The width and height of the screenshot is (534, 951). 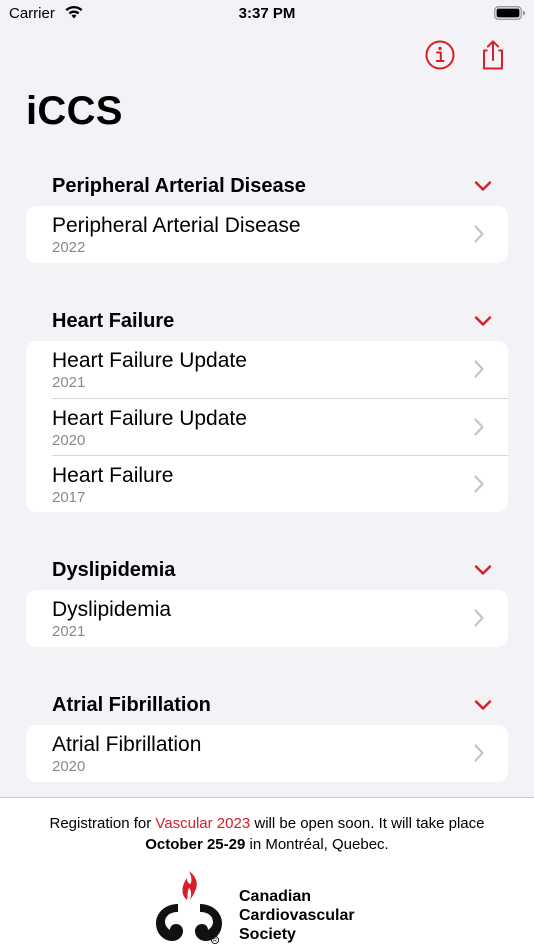 What do you see at coordinates (176, 225) in the screenshot?
I see `item-title: Peripheral Arterial Disease` at bounding box center [176, 225].